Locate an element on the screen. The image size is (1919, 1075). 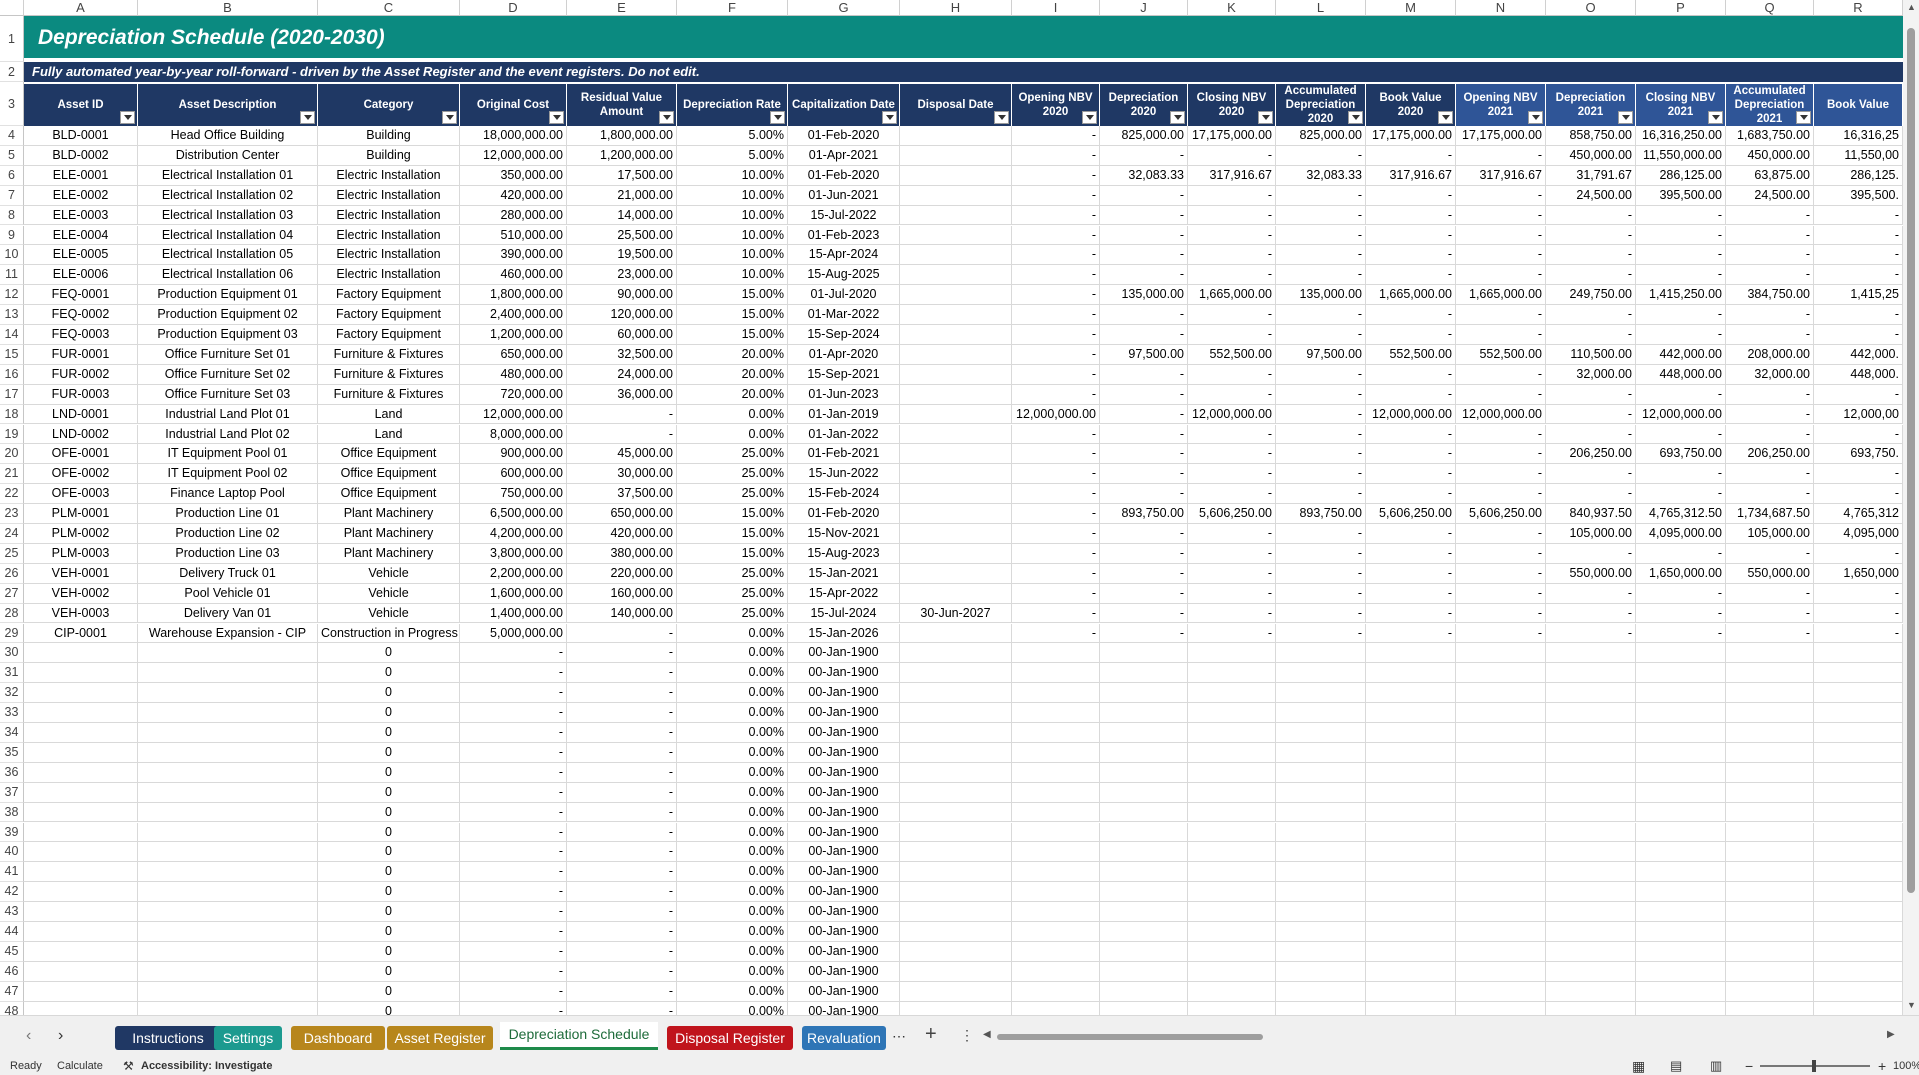
table-cell: 1,400,000.00 is located at coordinates (513, 613).